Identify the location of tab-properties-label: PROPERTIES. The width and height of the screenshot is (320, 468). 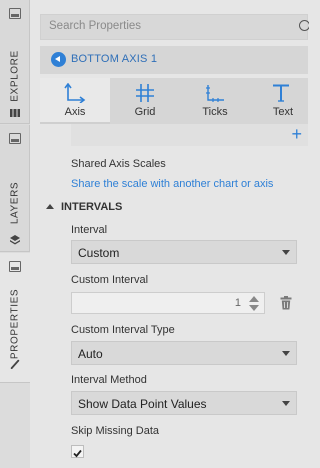
(15, 324).